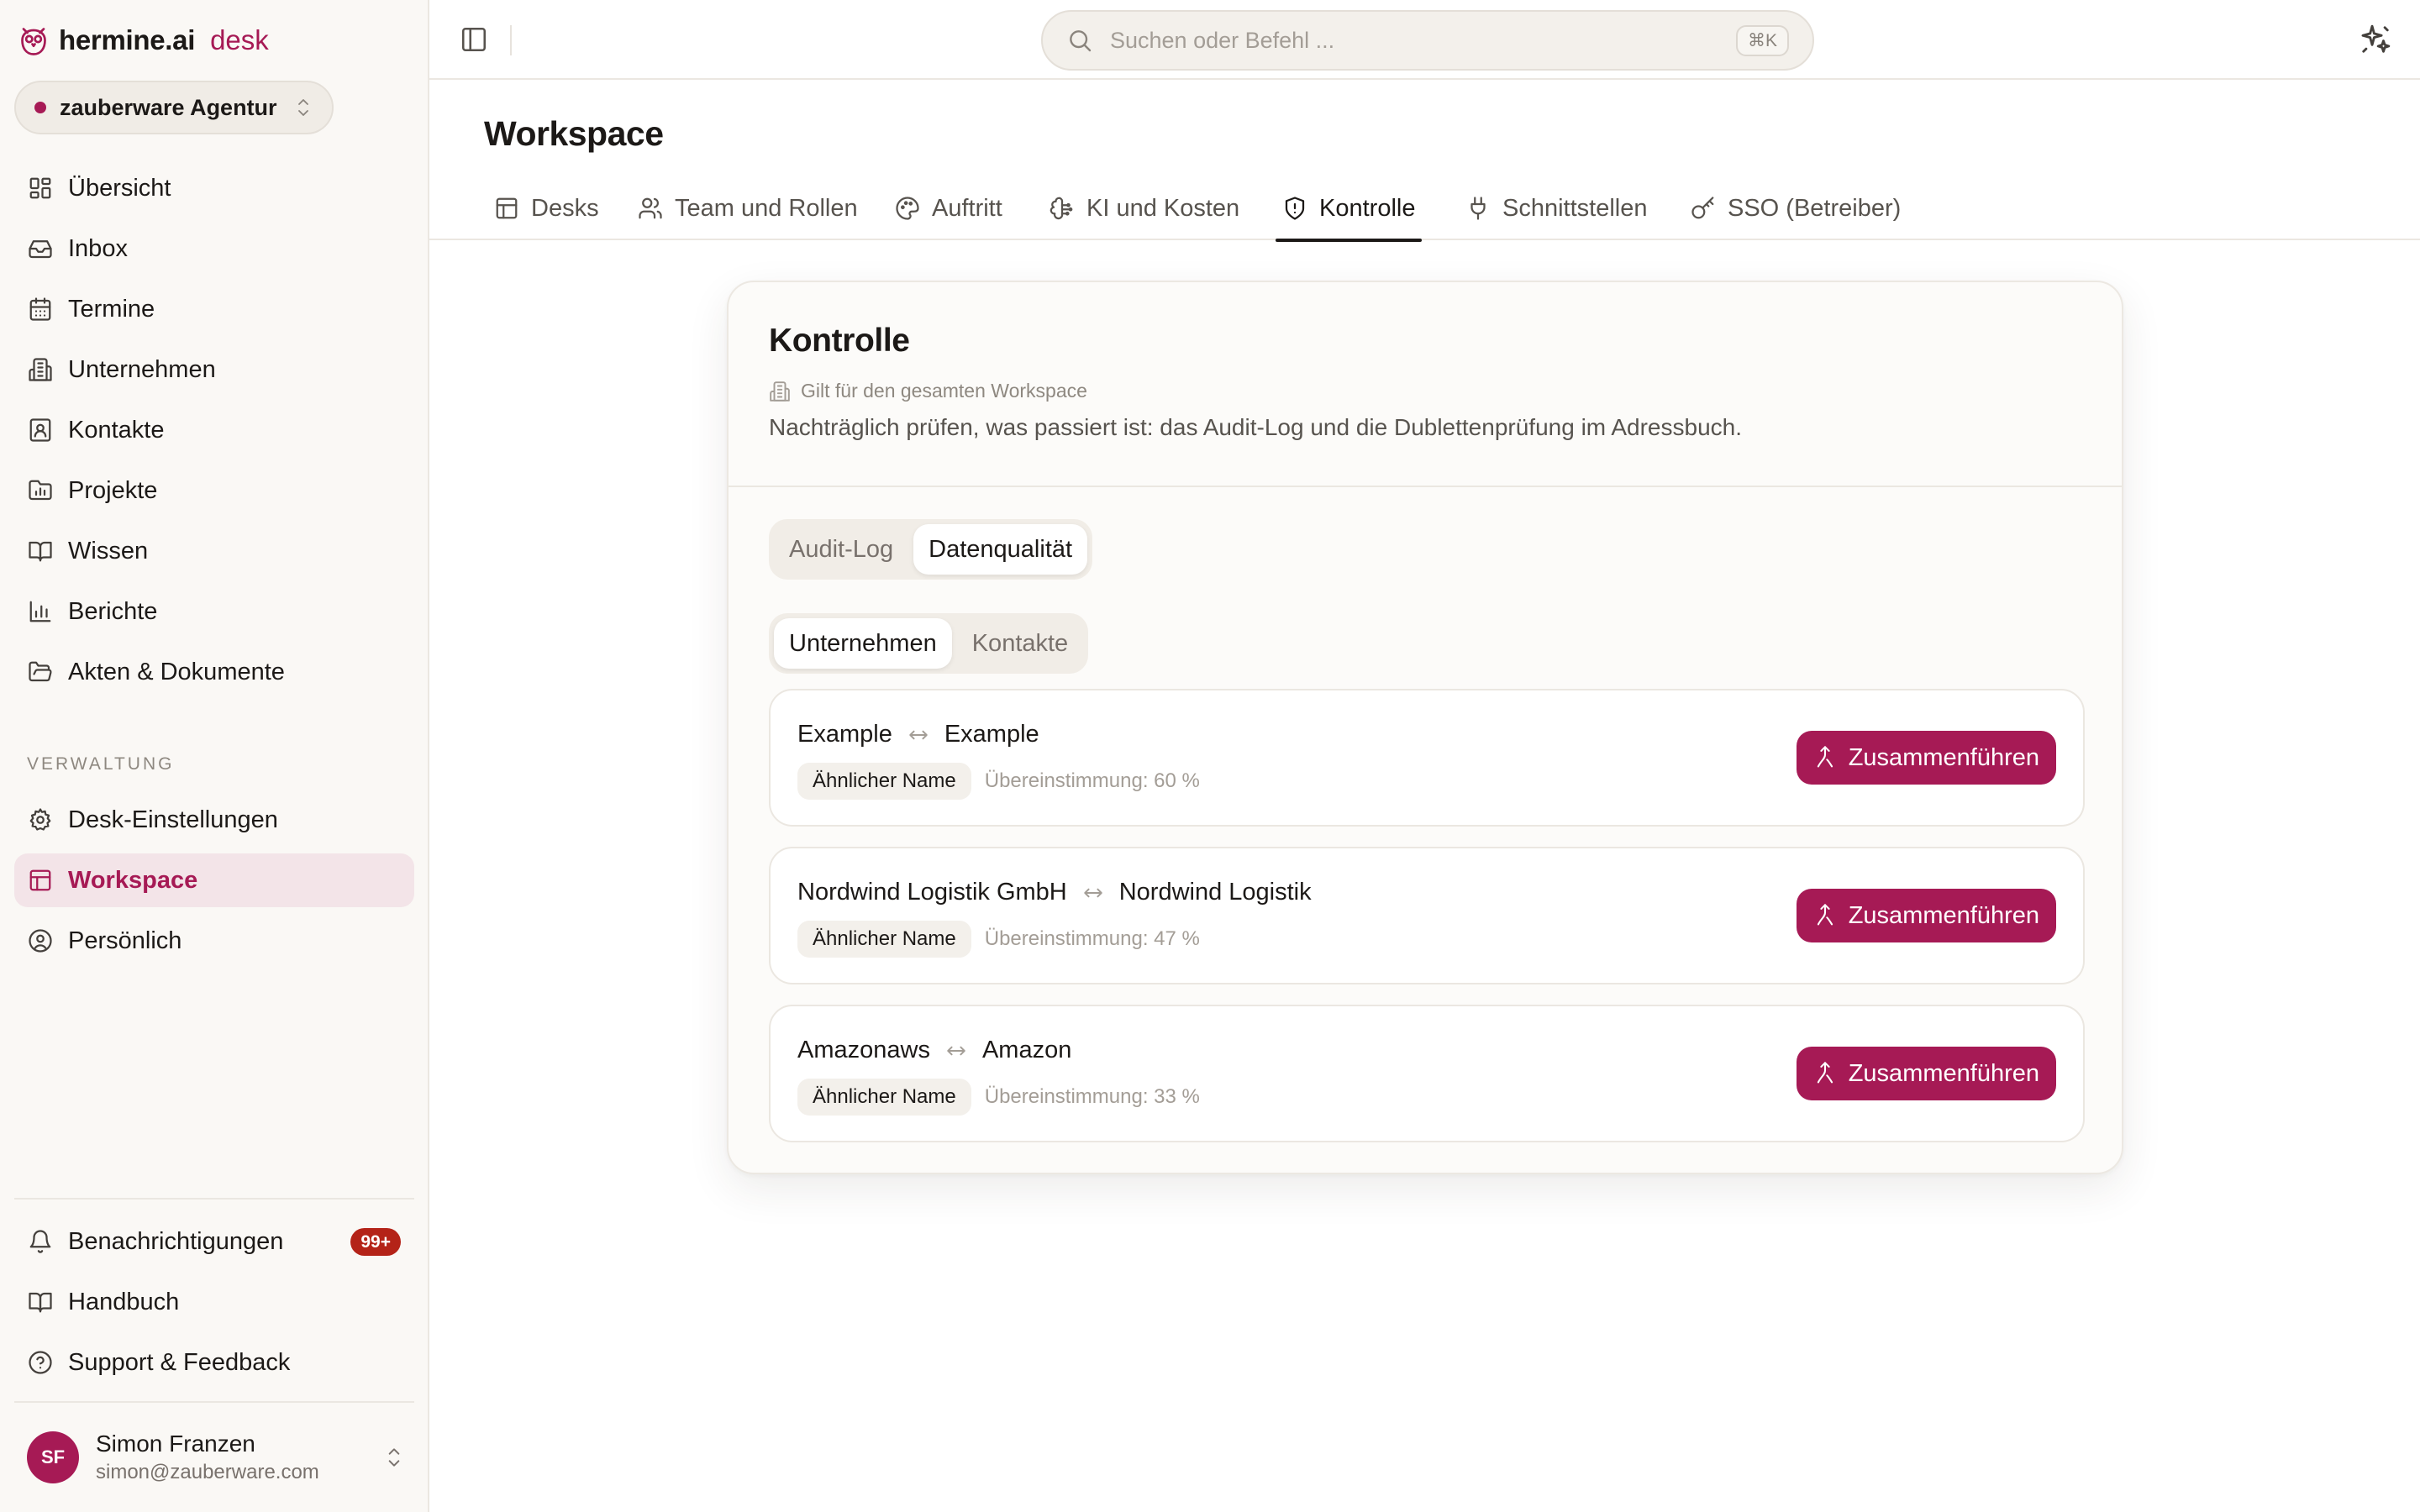 The height and width of the screenshot is (1512, 2420). What do you see at coordinates (1425, 391) in the screenshot?
I see `card-scope: Gilt für den gesamten Workspace` at bounding box center [1425, 391].